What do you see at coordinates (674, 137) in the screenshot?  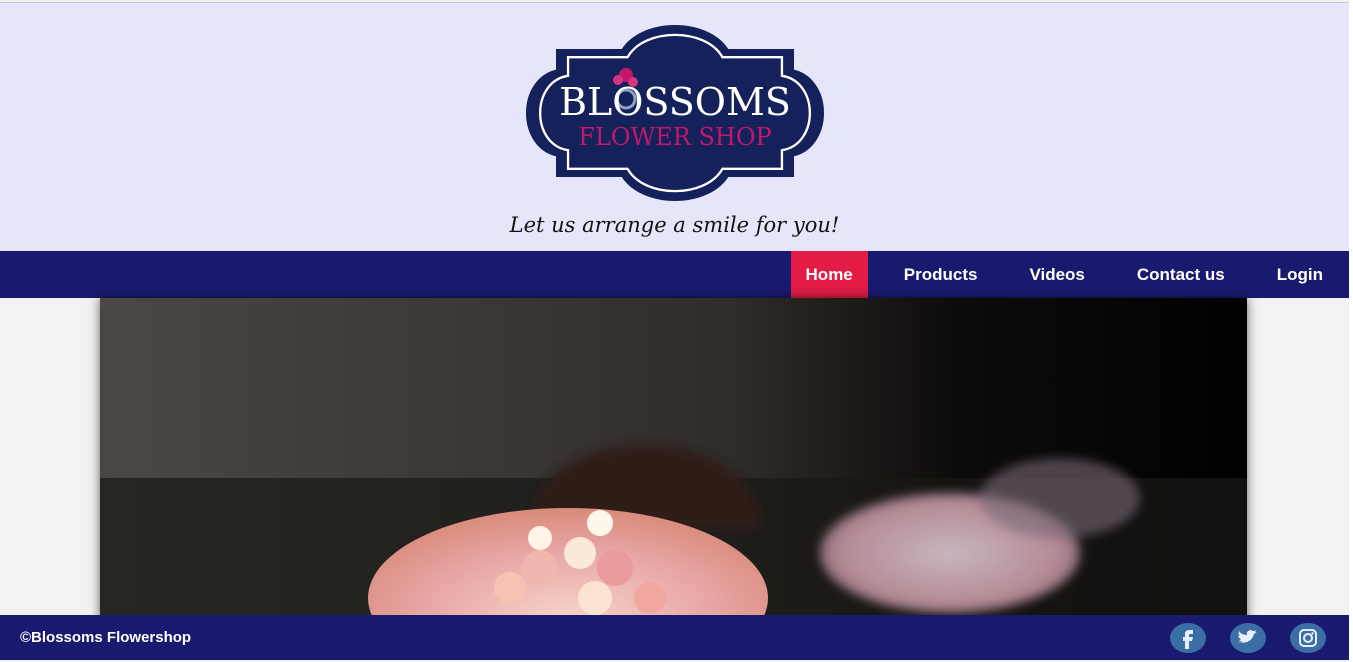 I see `logo-name-bottom: FLOWER SHOP` at bounding box center [674, 137].